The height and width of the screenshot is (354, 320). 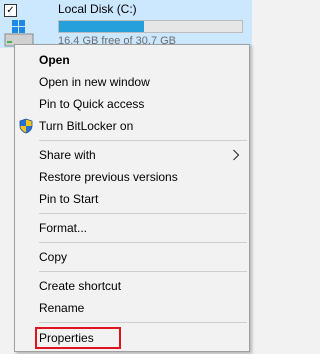 What do you see at coordinates (54, 60) in the screenshot?
I see `menu-item-label: Open` at bounding box center [54, 60].